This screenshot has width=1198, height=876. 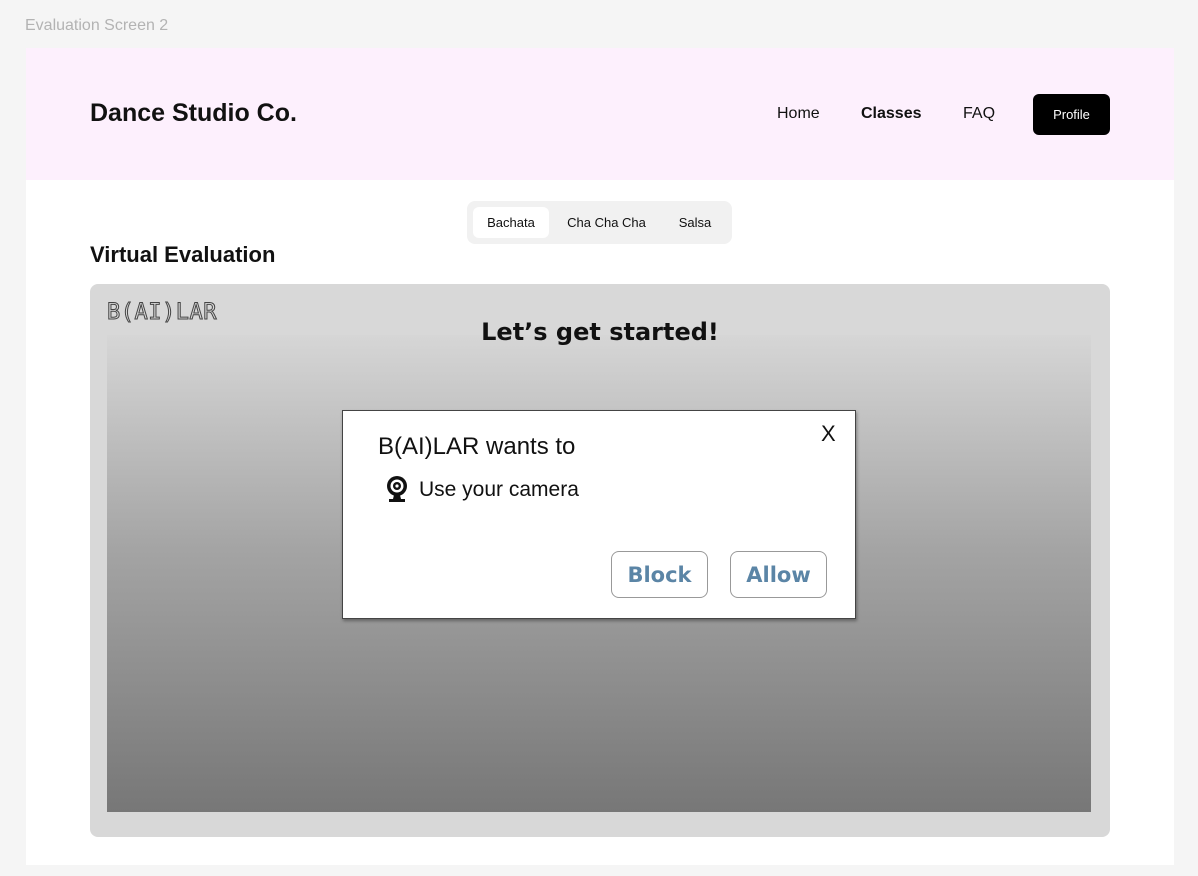 I want to click on profile-button: Profile, so click(x=1071, y=114).